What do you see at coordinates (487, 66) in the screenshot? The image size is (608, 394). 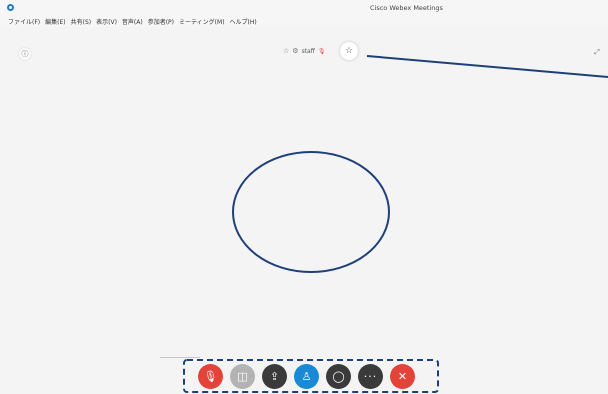 I see `annotation-arrow-line` at bounding box center [487, 66].